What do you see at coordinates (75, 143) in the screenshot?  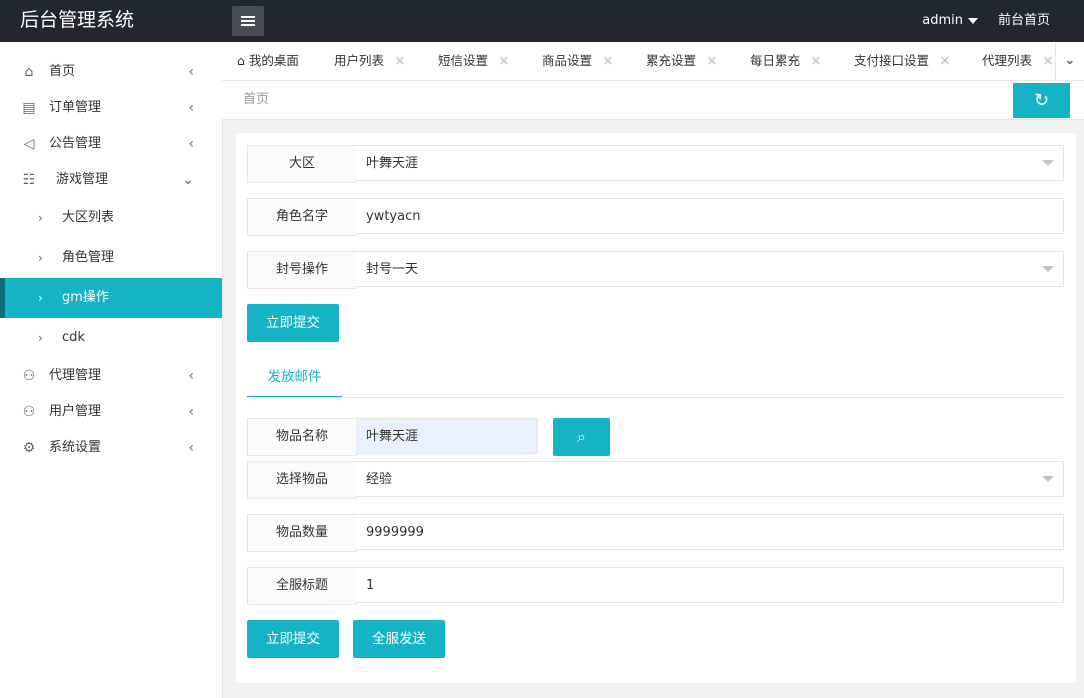 I see `sidebar-item-label: 公告管理` at bounding box center [75, 143].